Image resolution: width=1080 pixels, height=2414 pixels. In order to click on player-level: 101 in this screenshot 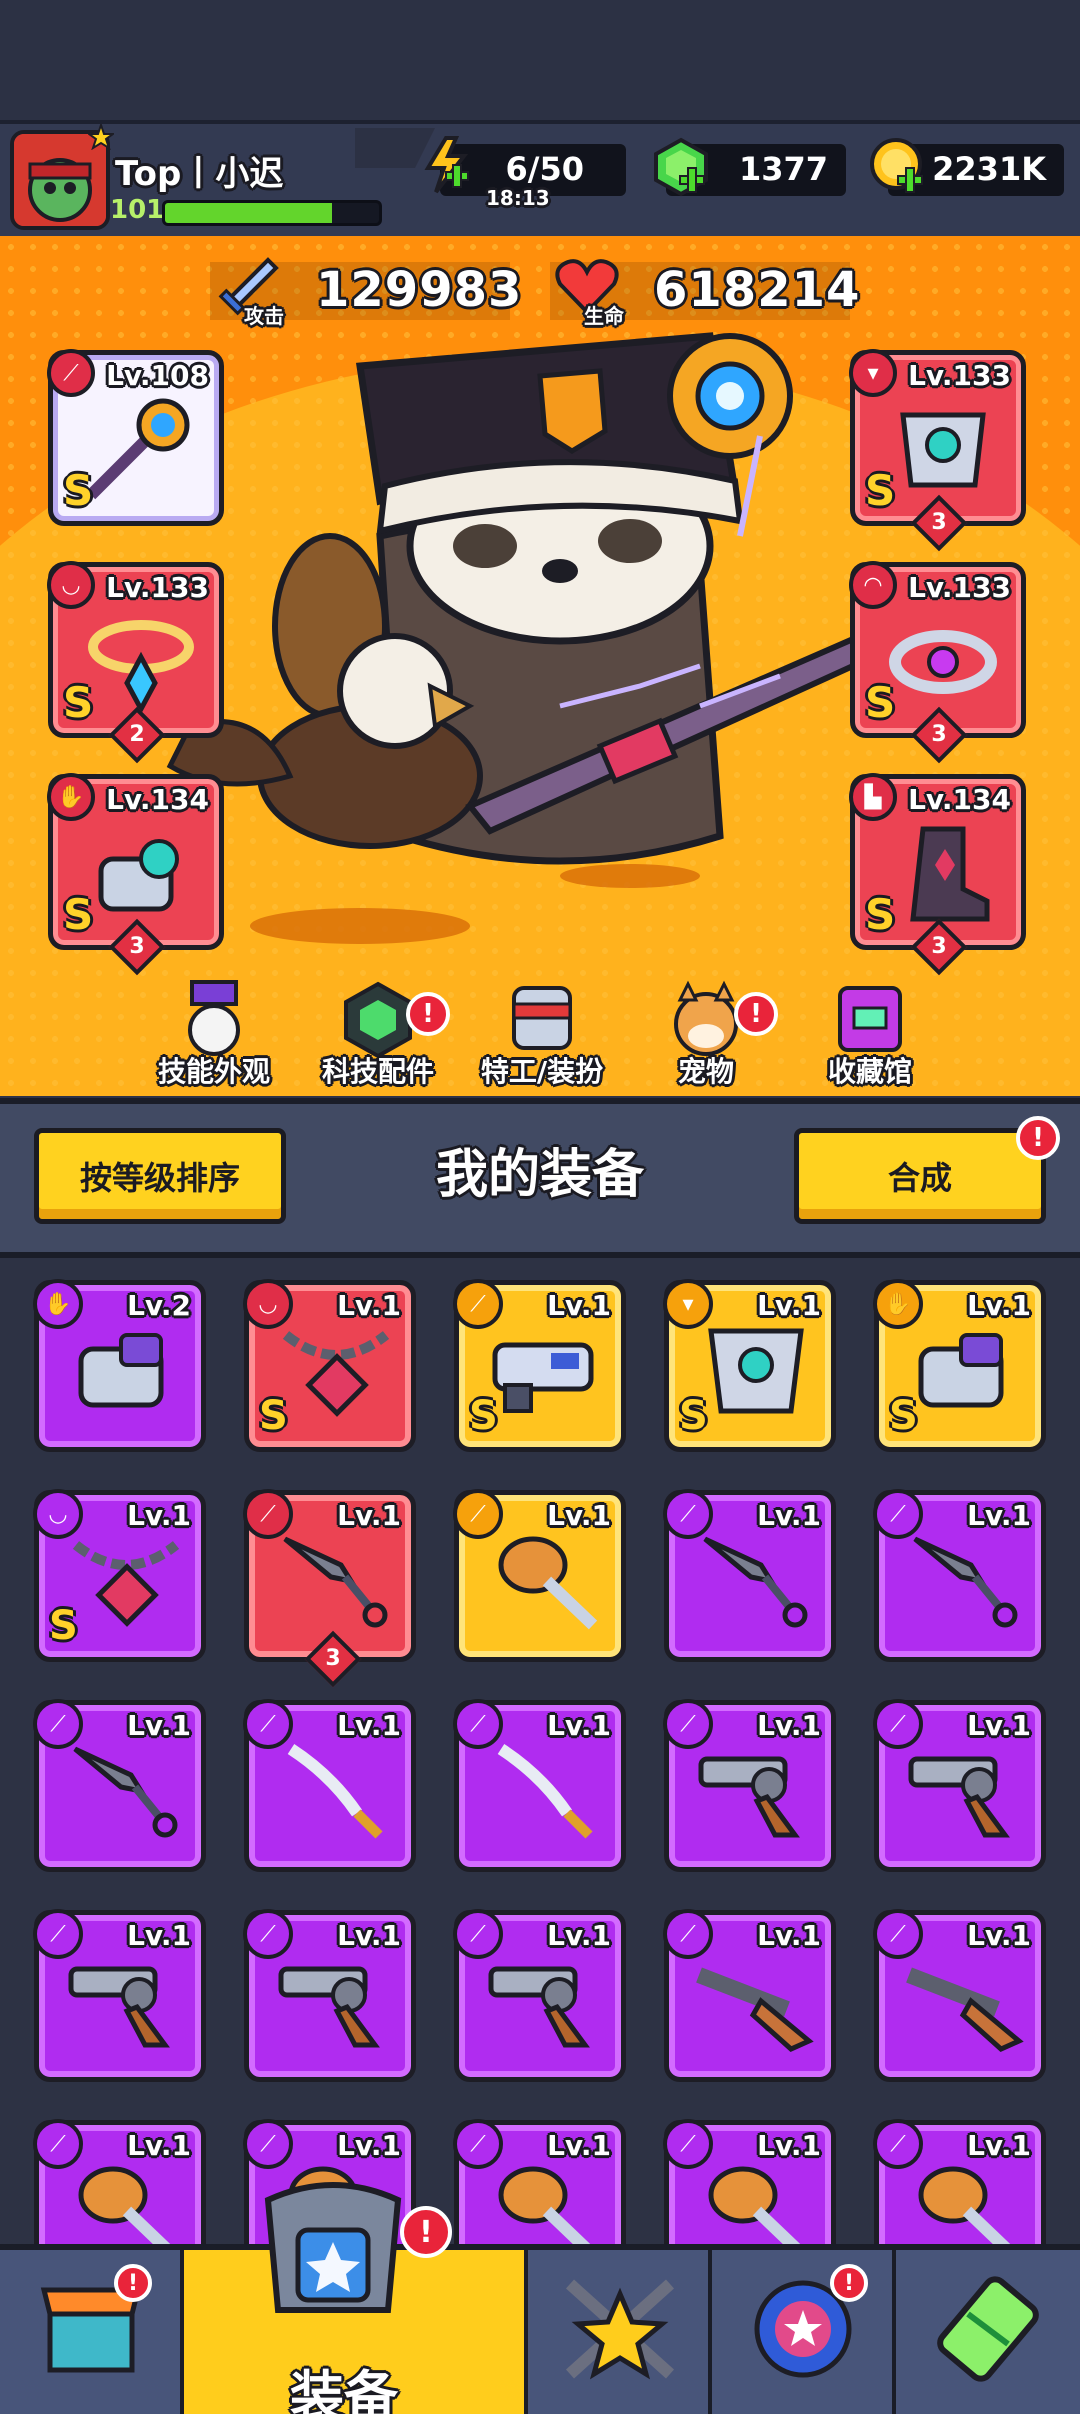, I will do `click(137, 210)`.